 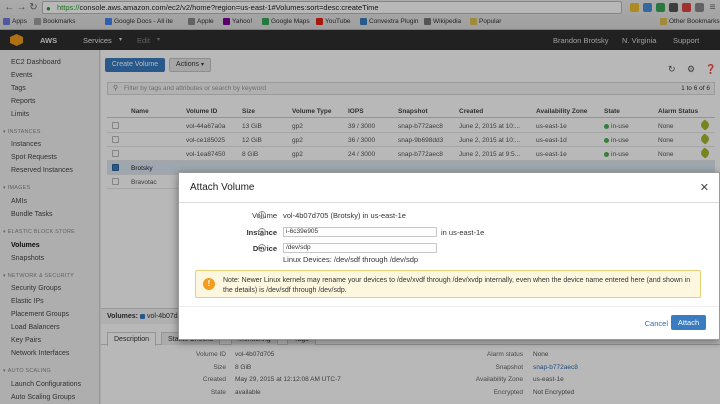 What do you see at coordinates (688, 322) in the screenshot?
I see `attach-button: Attach` at bounding box center [688, 322].